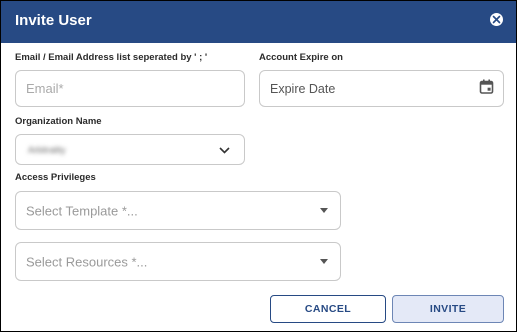 The image size is (517, 332). What do you see at coordinates (47, 149) in the screenshot?
I see `organization-value: Arbitrality` at bounding box center [47, 149].